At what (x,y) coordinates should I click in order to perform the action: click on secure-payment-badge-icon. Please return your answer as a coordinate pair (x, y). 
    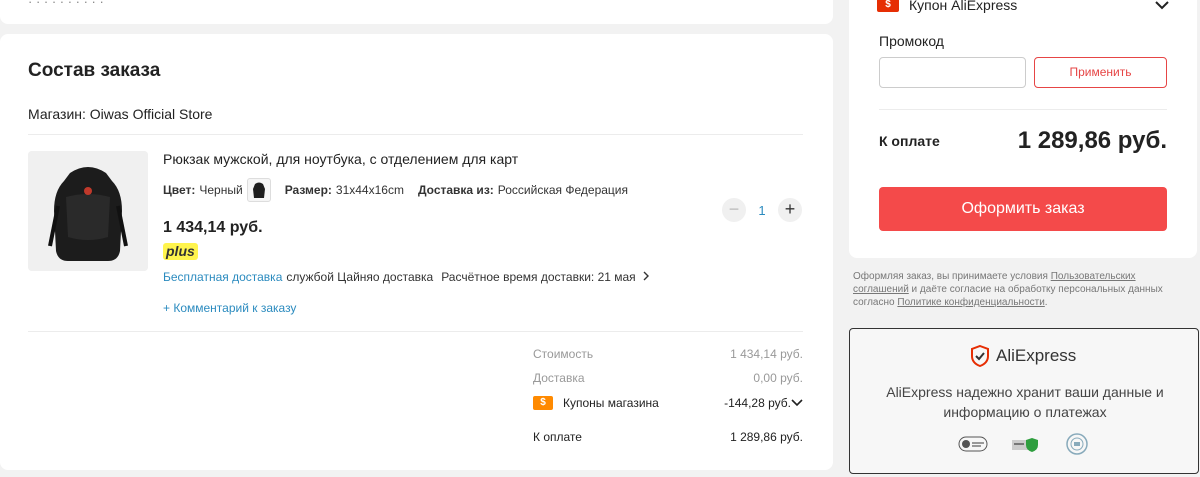
    Looking at the image, I should click on (1025, 444).